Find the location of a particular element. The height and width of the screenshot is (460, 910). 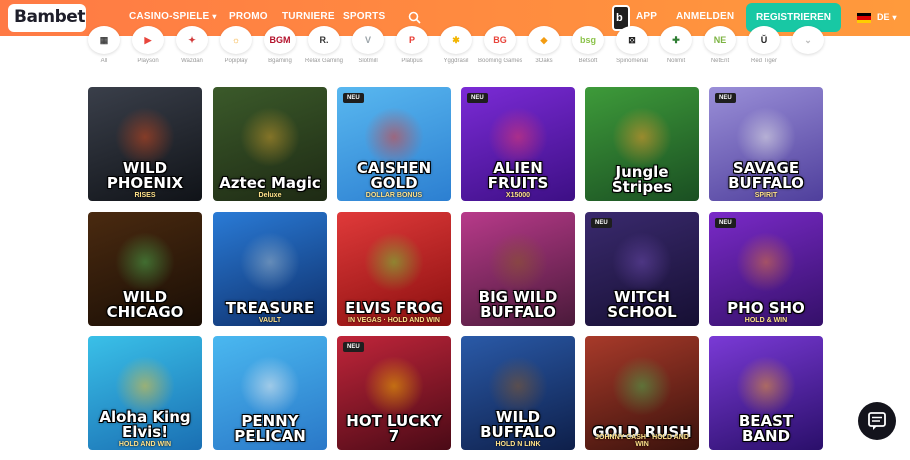

nav-tournaments: TURNIERE is located at coordinates (308, 16).